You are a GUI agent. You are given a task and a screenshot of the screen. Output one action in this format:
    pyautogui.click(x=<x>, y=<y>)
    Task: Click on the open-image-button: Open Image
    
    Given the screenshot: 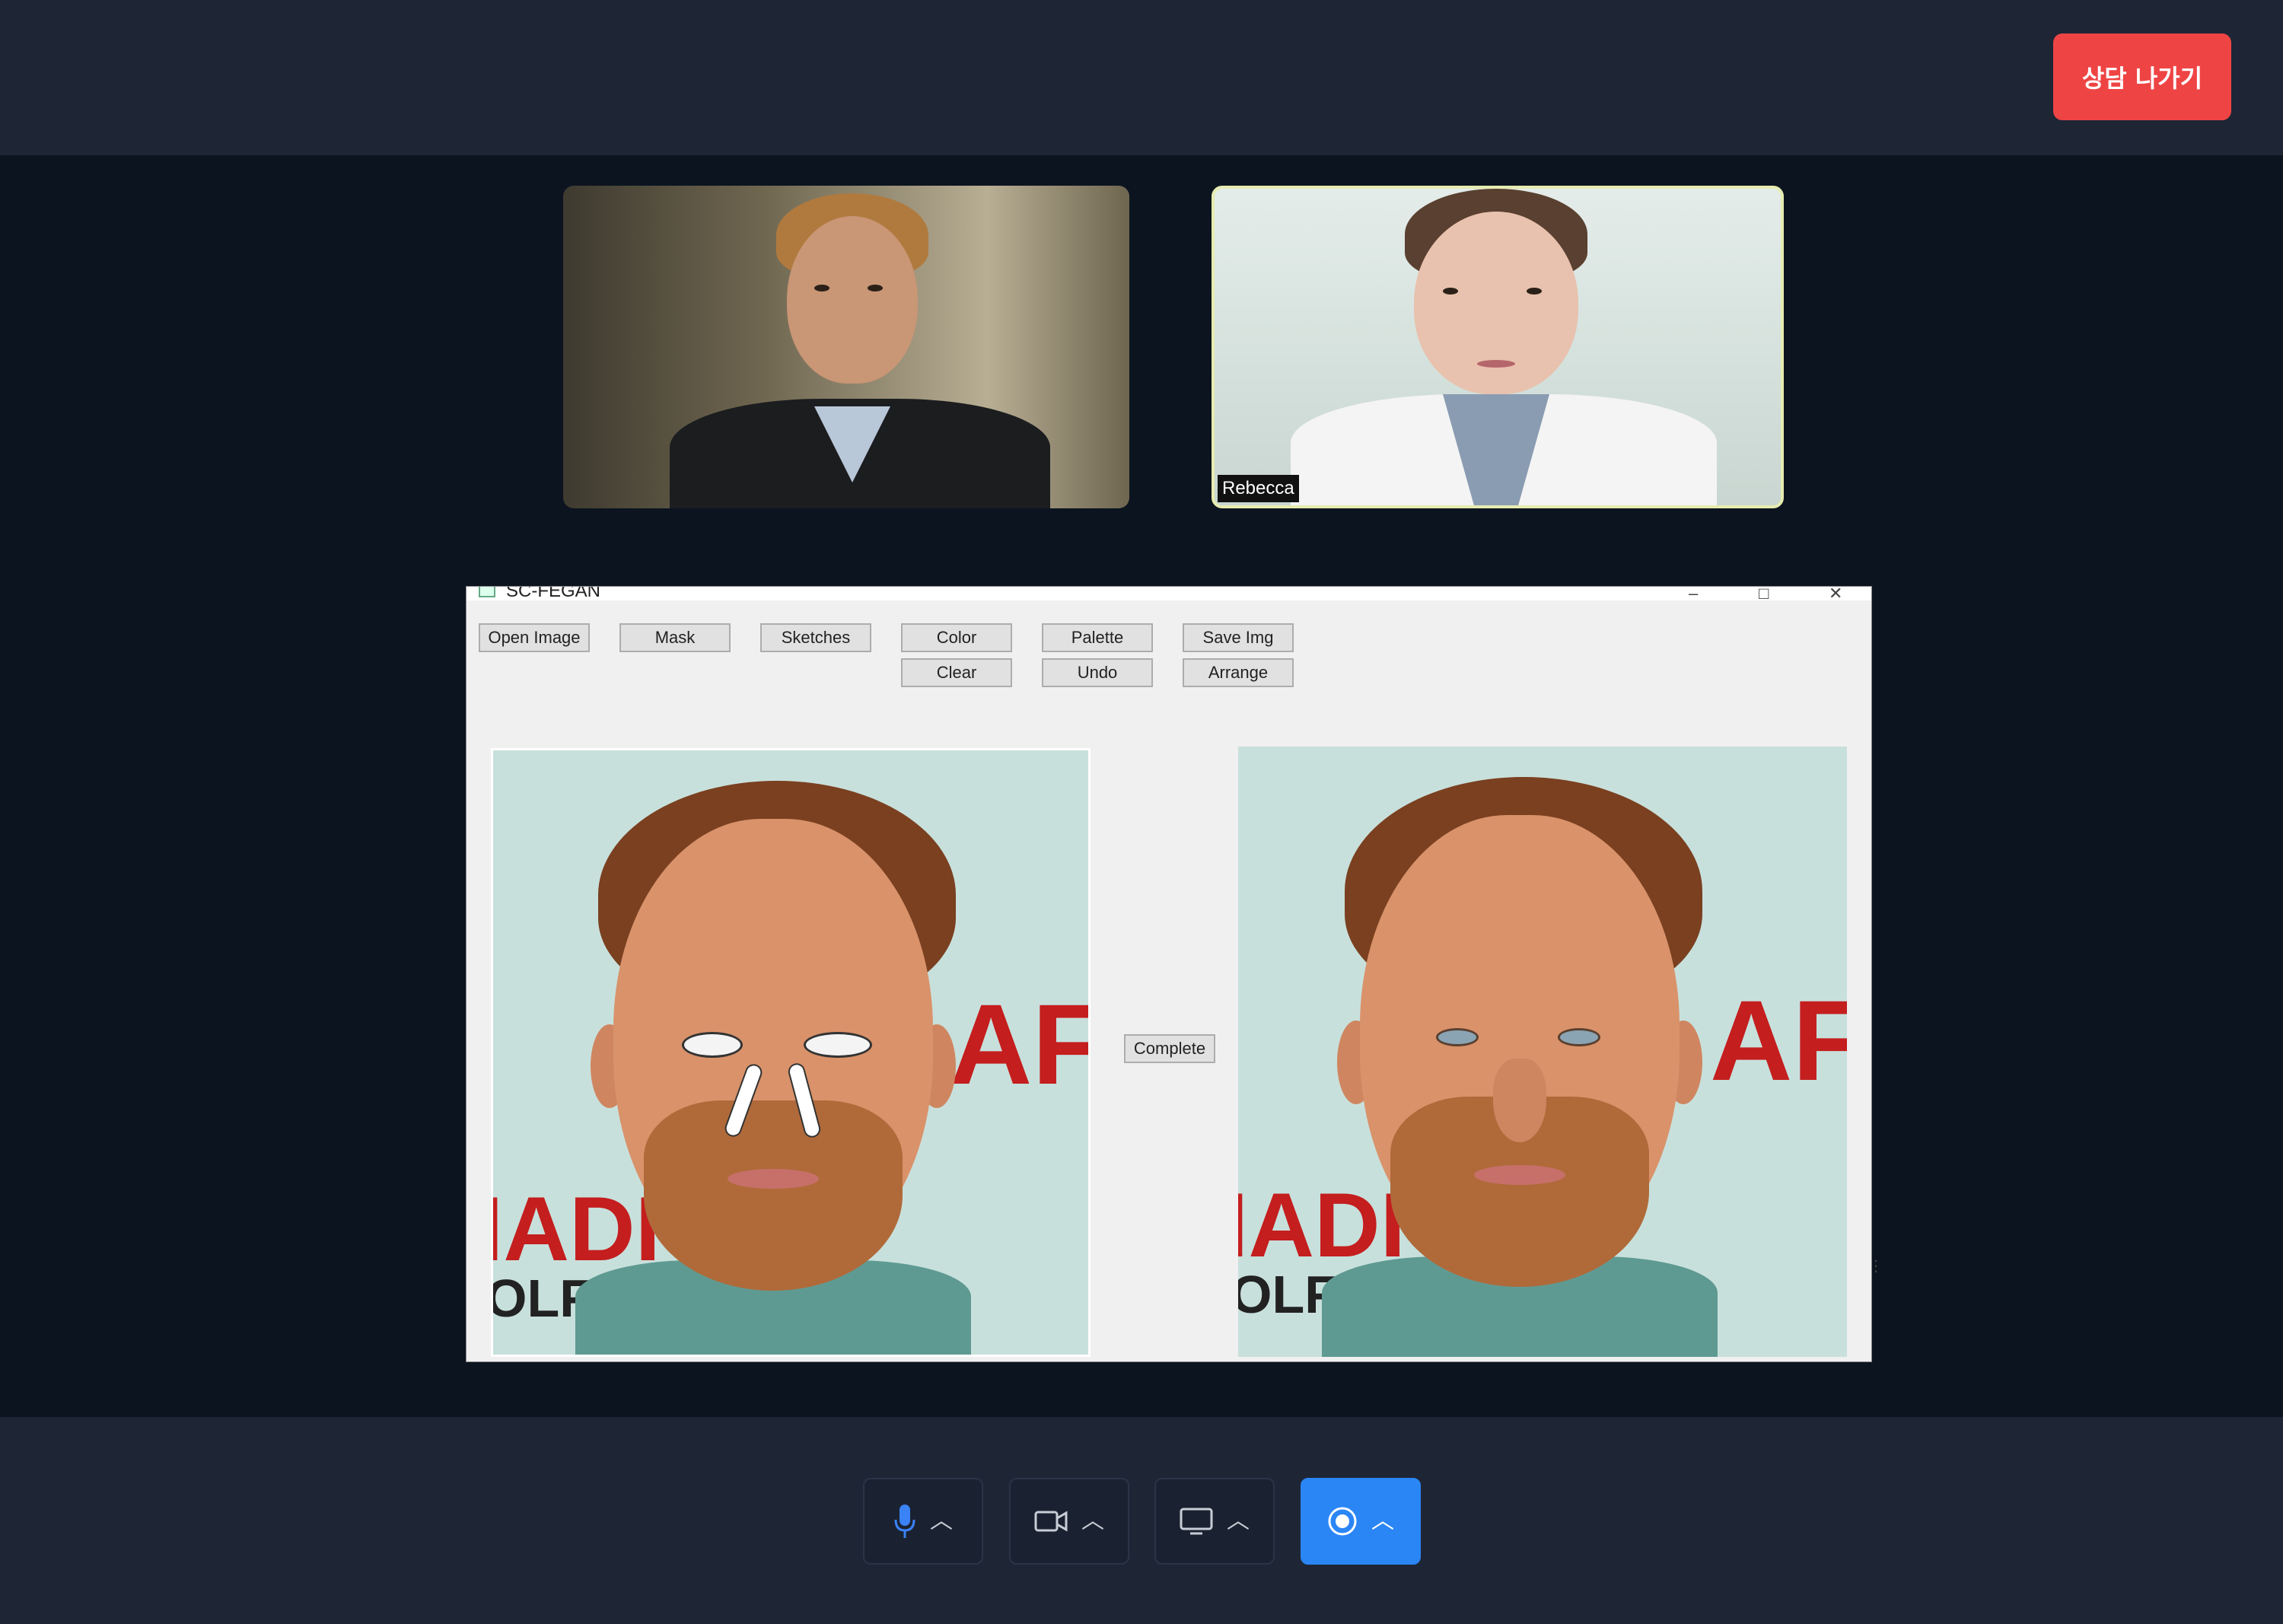 What is the action you would take?
    pyautogui.click(x=534, y=637)
    